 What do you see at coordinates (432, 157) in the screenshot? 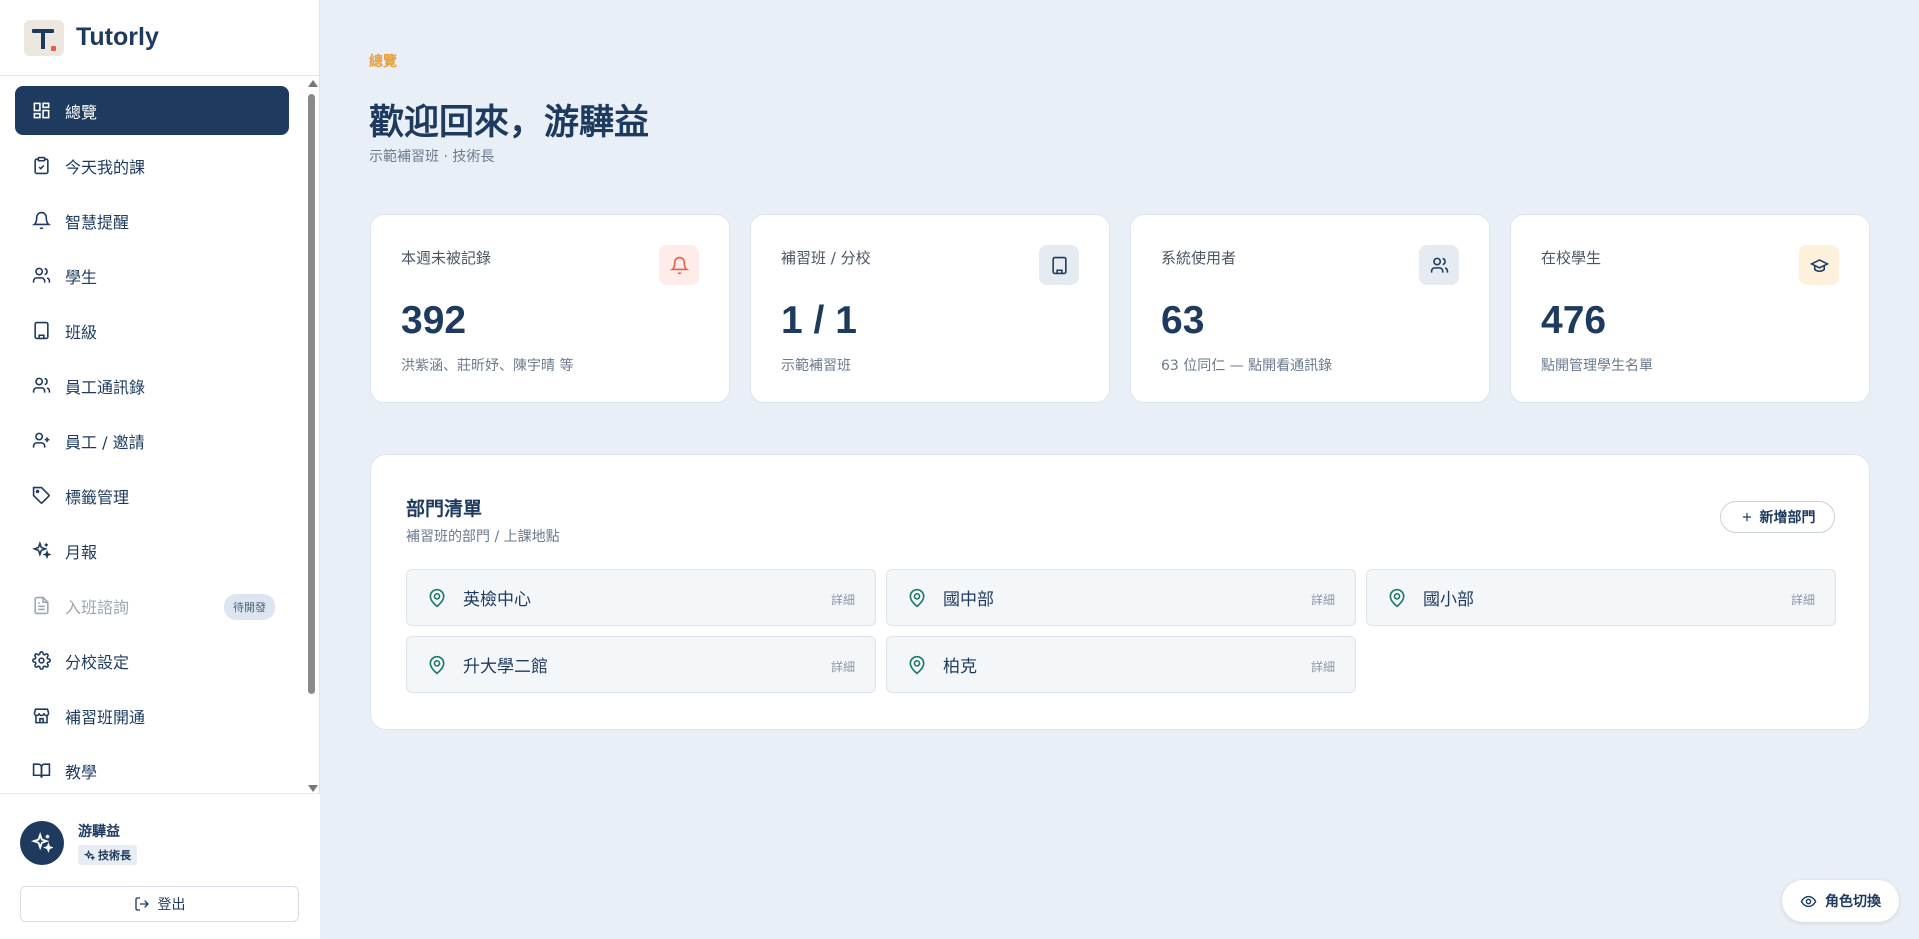
I see `page-subtitle: 示範補習班 · 技術長` at bounding box center [432, 157].